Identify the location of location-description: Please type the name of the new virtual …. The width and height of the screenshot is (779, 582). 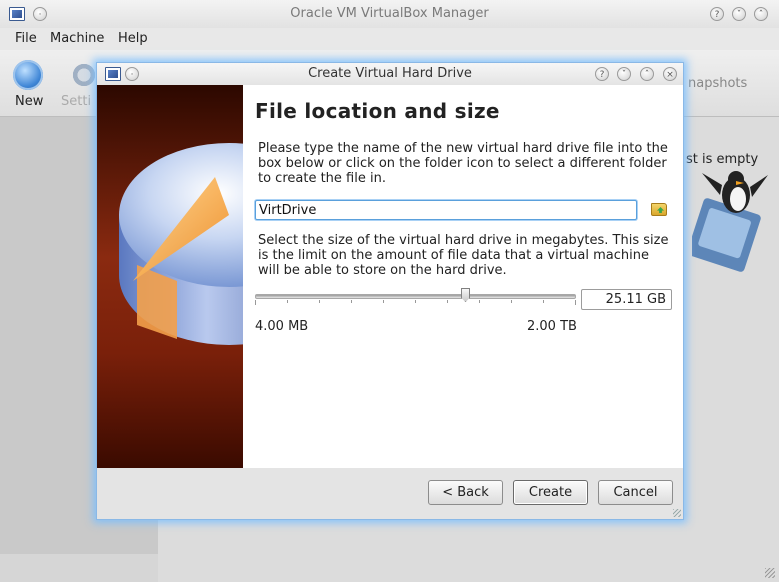
(463, 163).